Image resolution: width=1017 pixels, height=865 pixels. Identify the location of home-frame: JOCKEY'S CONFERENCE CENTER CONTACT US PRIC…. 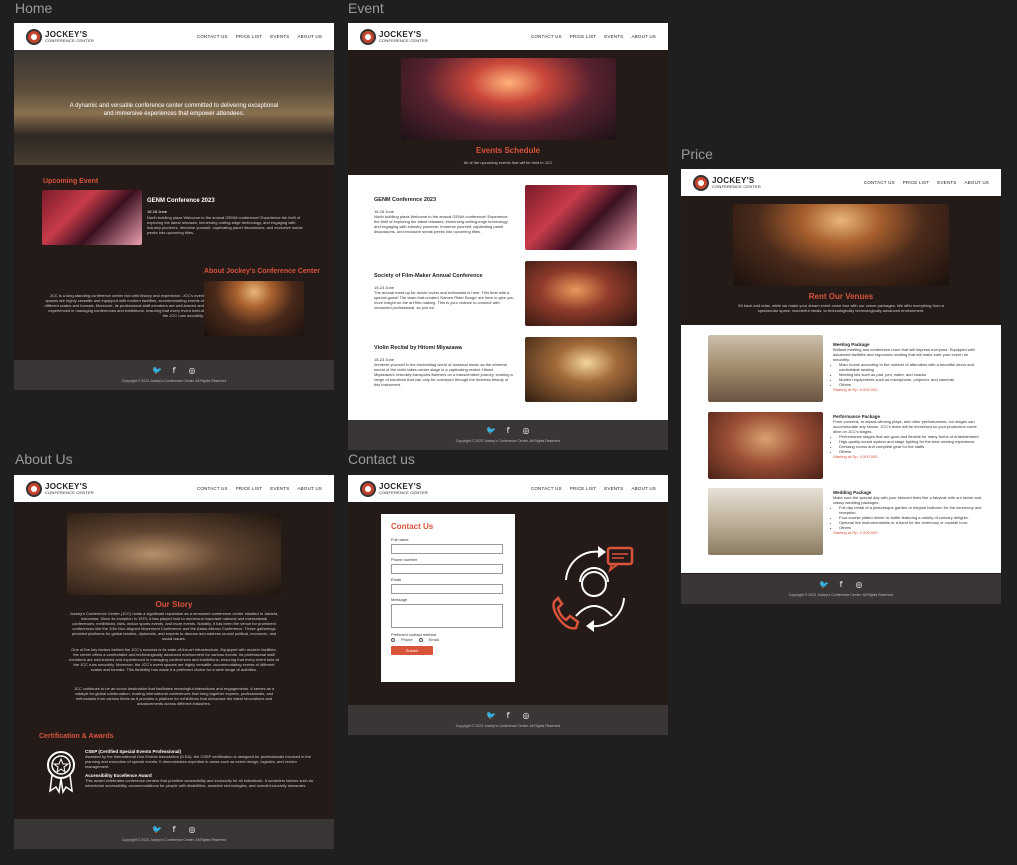
(174, 206).